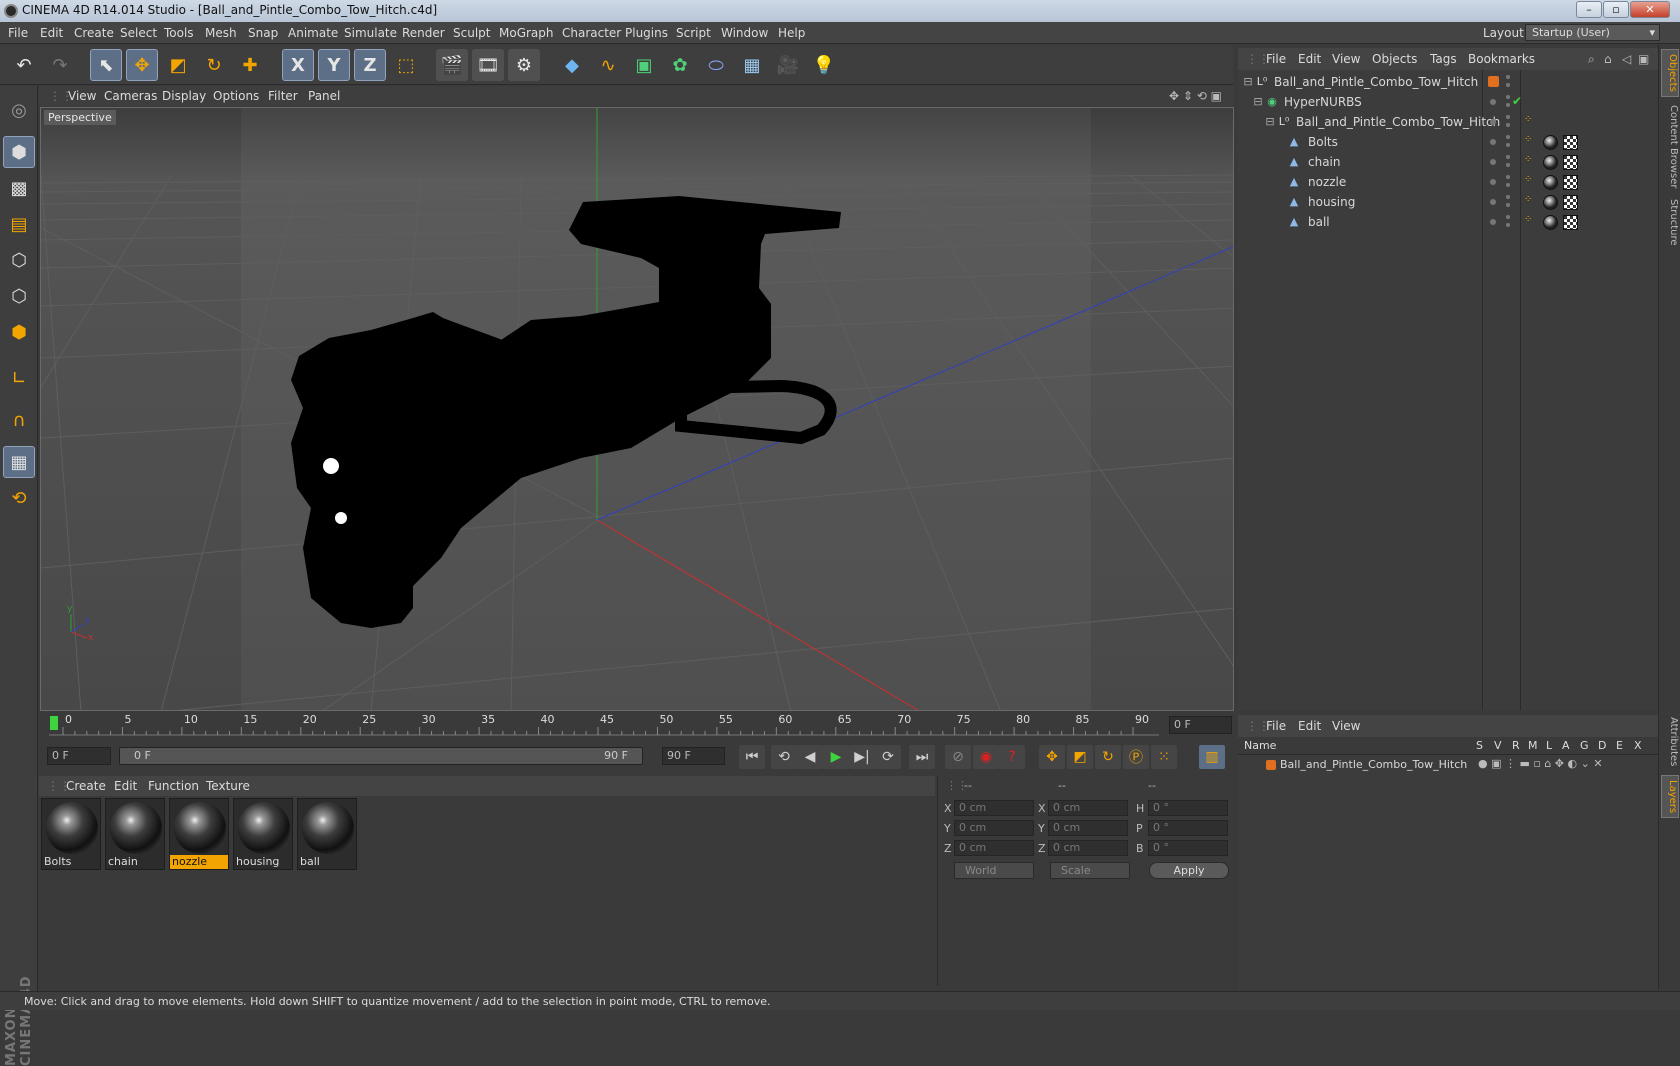 The height and width of the screenshot is (1066, 1680). Describe the element at coordinates (79, 756) in the screenshot. I see `start-frame-field: 0 F` at that location.